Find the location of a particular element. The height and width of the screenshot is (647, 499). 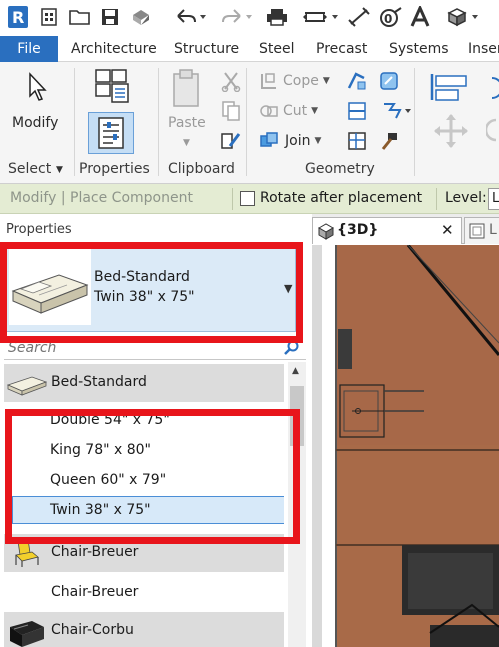

family-row-chair-corbu: Chair-Corbu is located at coordinates (144, 629).